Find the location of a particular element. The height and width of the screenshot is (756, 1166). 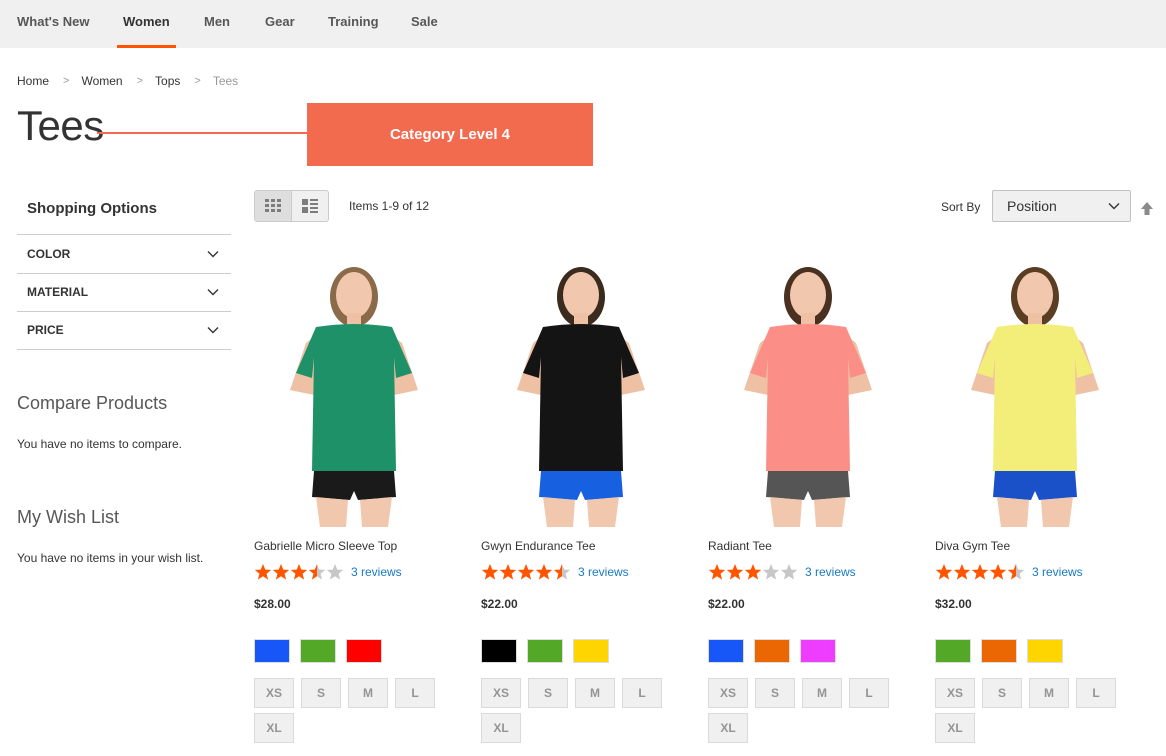

breadcrumb-tops: Tops is located at coordinates (167, 81).